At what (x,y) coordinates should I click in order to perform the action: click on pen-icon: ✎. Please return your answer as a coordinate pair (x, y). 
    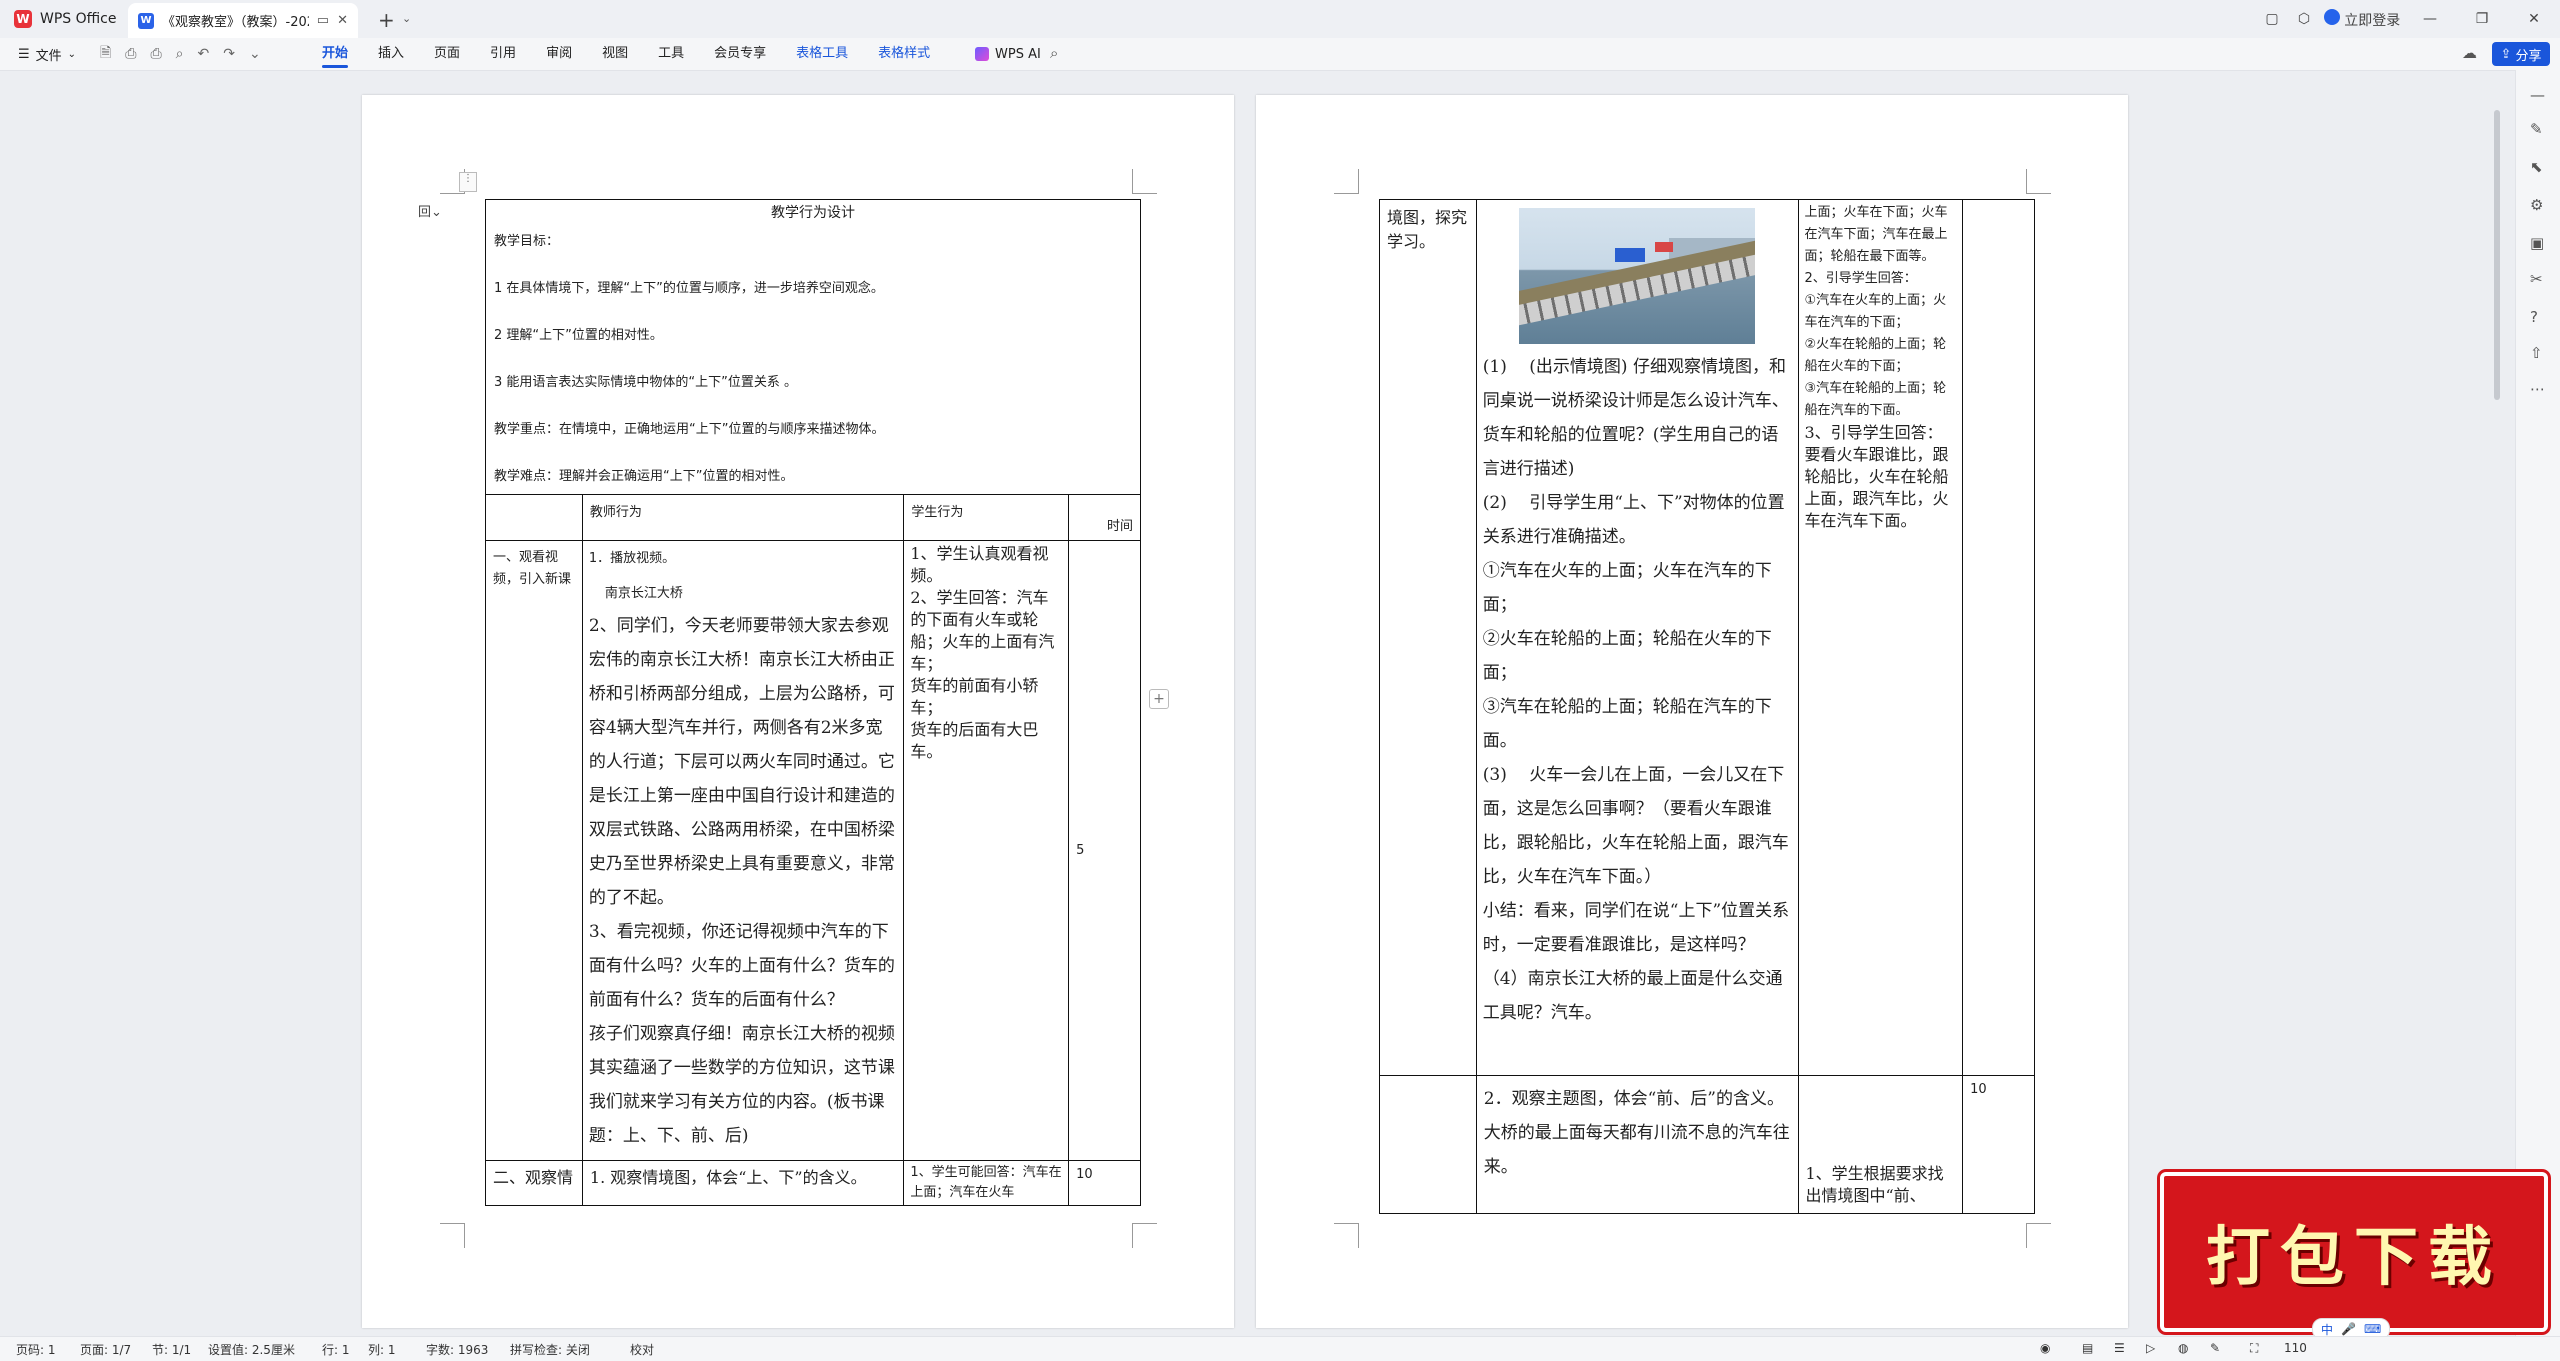
    Looking at the image, I should click on (2536, 129).